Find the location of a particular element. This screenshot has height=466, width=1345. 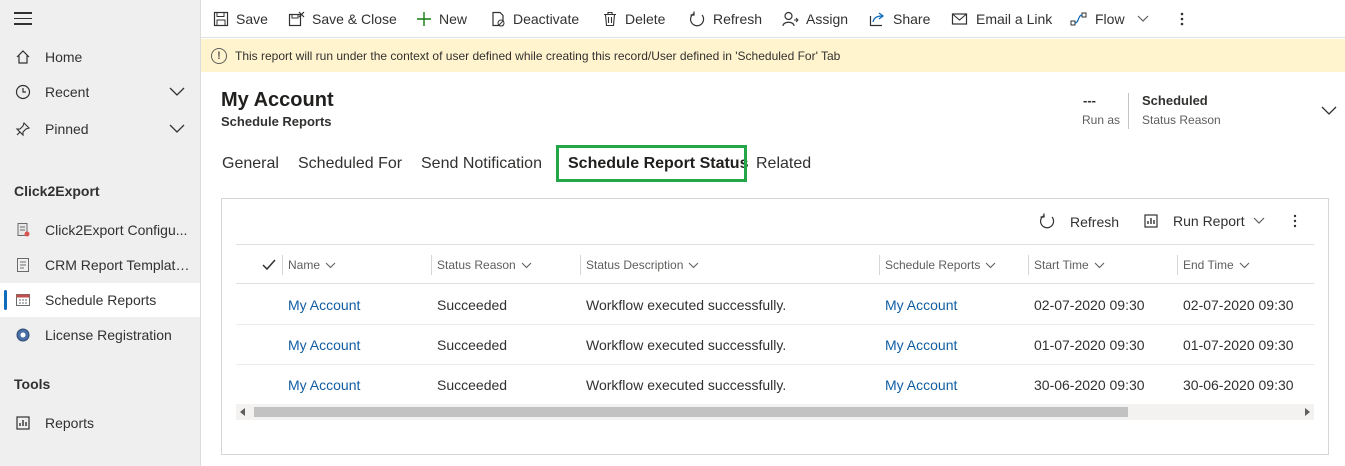

save-label: Save is located at coordinates (252, 19).